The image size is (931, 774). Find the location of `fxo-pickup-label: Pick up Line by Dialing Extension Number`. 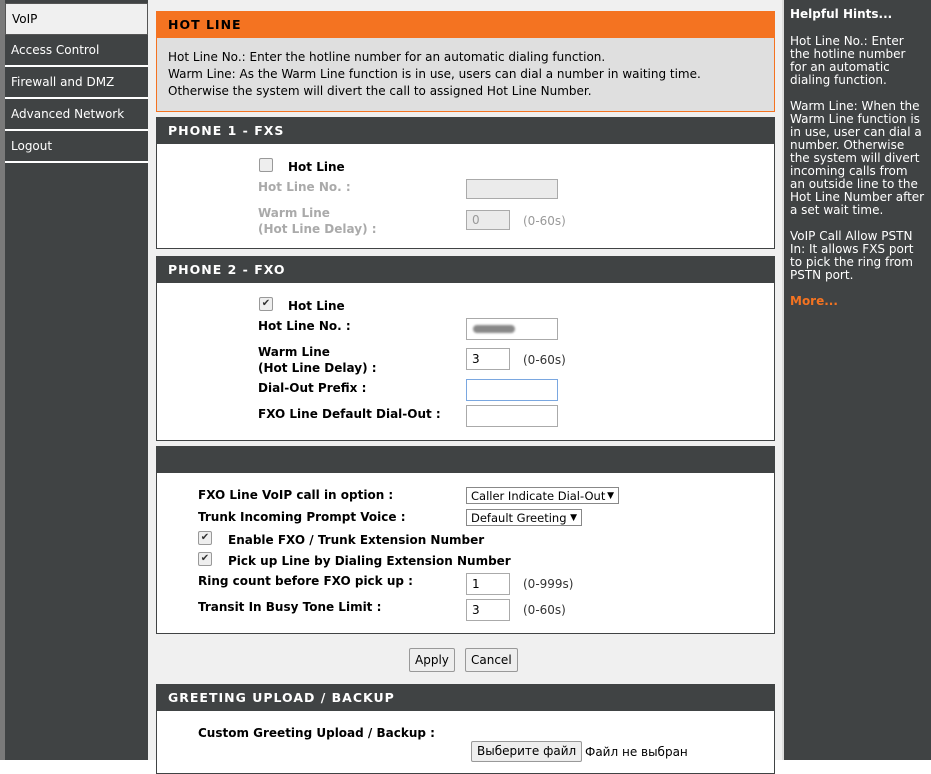

fxo-pickup-label: Pick up Line by Dialing Extension Number is located at coordinates (369, 561).